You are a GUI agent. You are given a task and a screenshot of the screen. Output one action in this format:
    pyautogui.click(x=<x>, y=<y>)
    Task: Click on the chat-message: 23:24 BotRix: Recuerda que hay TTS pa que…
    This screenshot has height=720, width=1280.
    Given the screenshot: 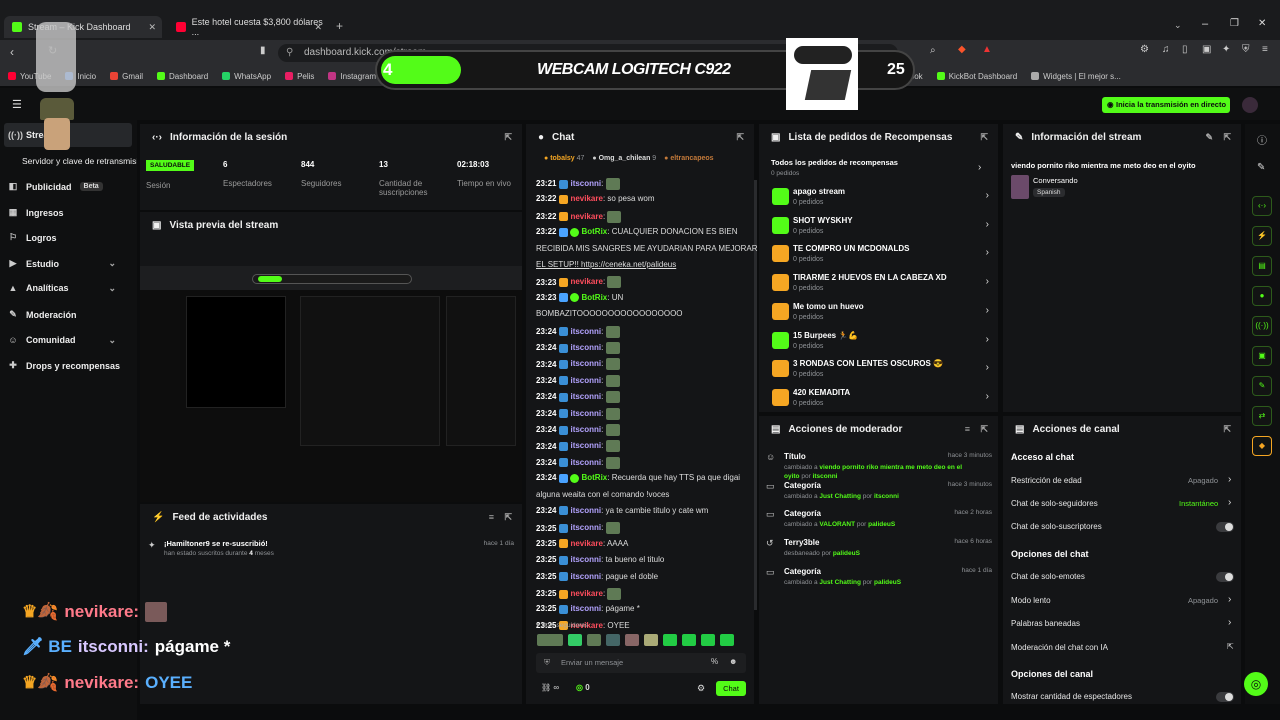 What is the action you would take?
    pyautogui.click(x=638, y=478)
    